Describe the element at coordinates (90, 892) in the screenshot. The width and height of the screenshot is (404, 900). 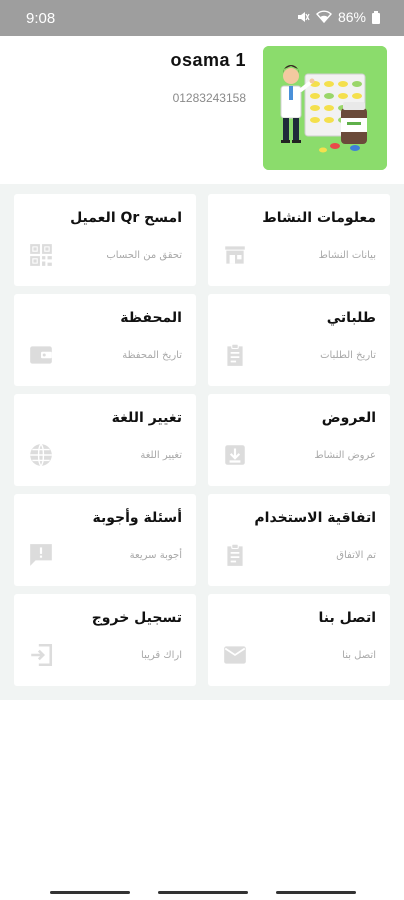
I see `nav-back-handle` at that location.